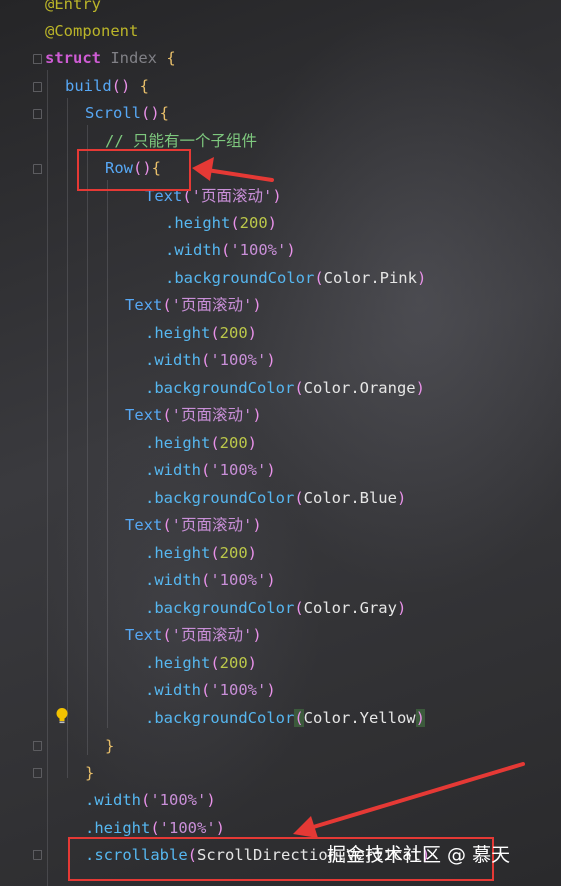 This screenshot has width=561, height=886. I want to click on fold-toggle-build, so click(37, 87).